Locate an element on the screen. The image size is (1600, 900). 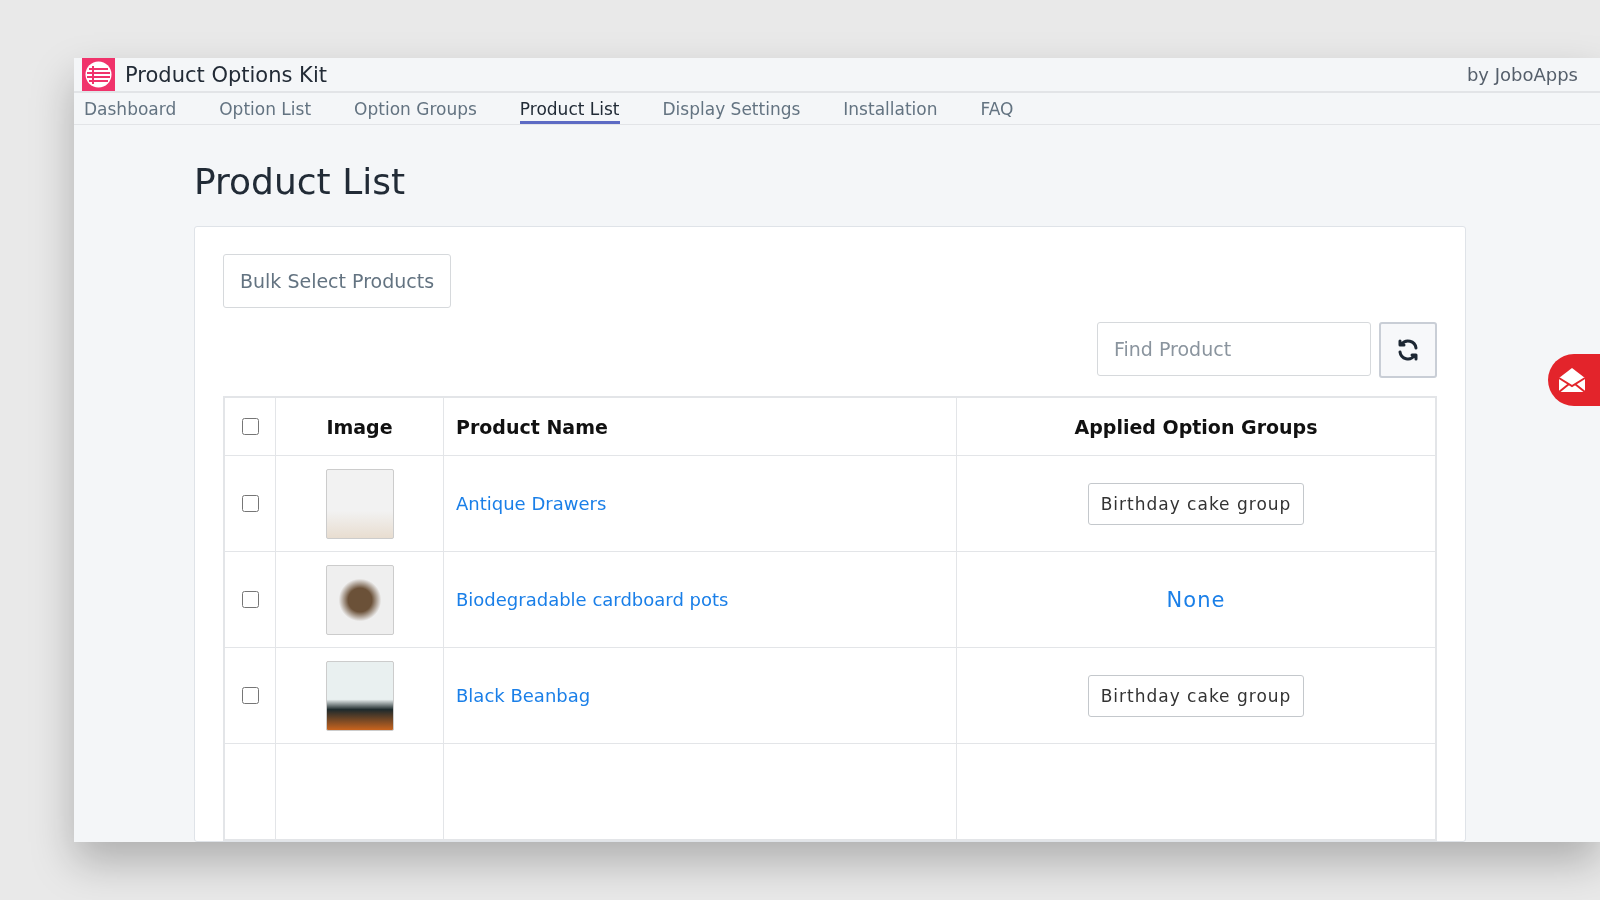
mail-button is located at coordinates (1574, 380).